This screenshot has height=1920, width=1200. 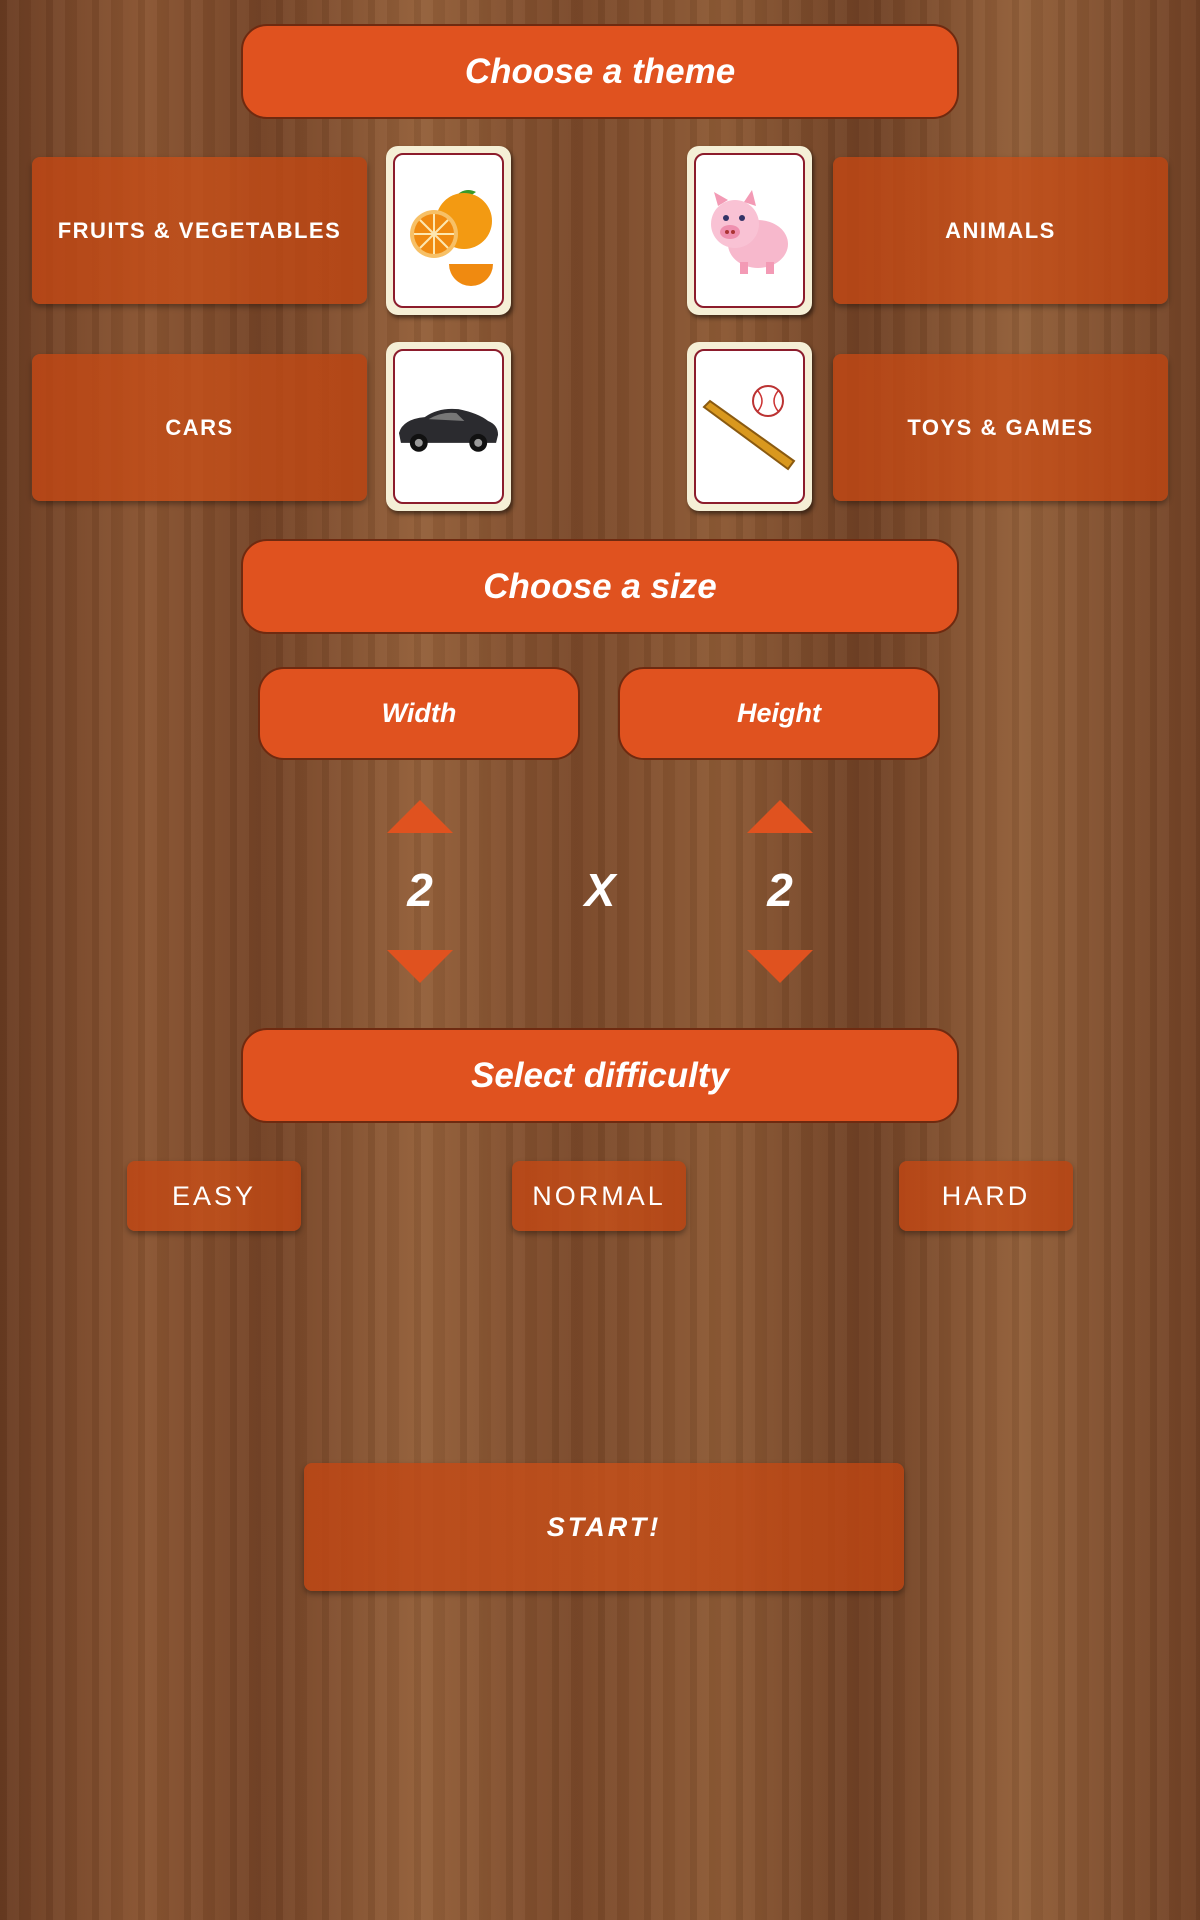 I want to click on theme-animals-card, so click(x=749, y=230).